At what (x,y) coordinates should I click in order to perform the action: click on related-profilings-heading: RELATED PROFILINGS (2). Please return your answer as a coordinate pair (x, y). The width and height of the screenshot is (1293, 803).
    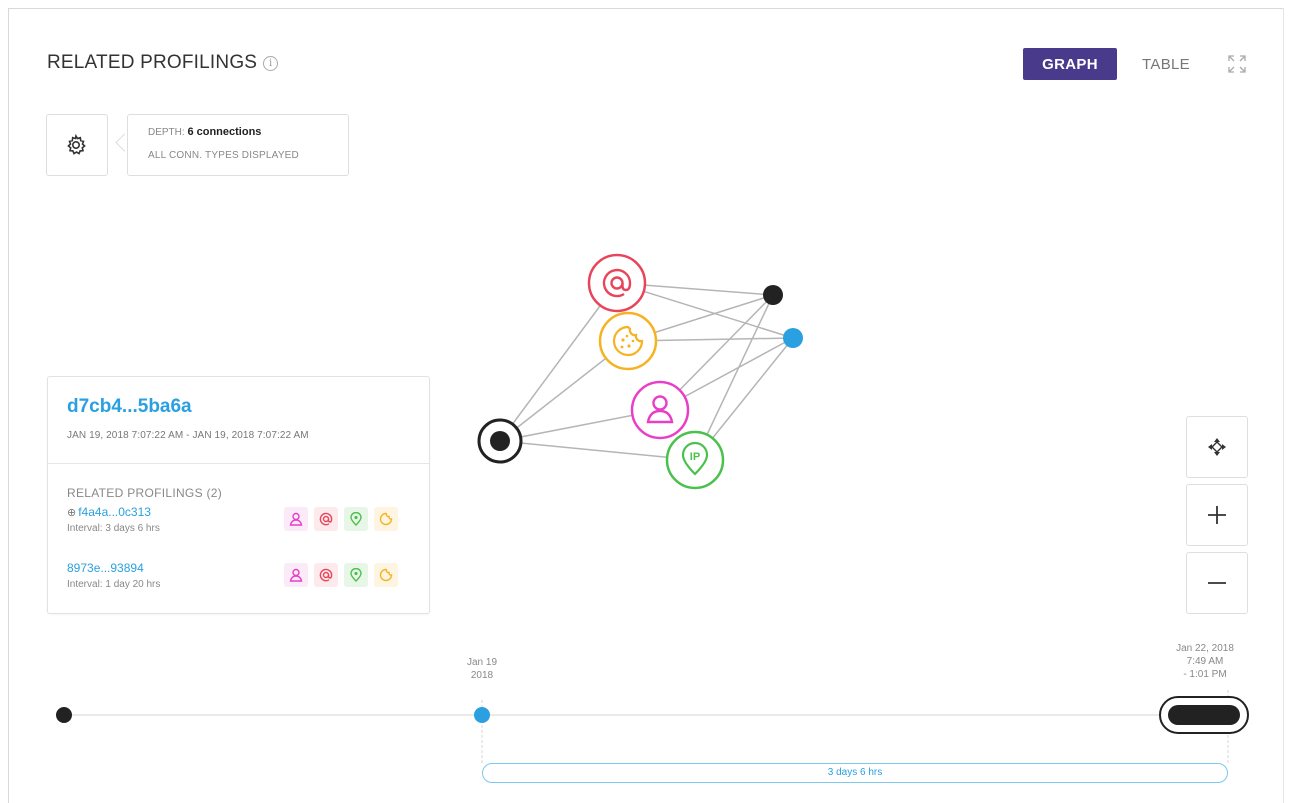
    Looking at the image, I should click on (145, 493).